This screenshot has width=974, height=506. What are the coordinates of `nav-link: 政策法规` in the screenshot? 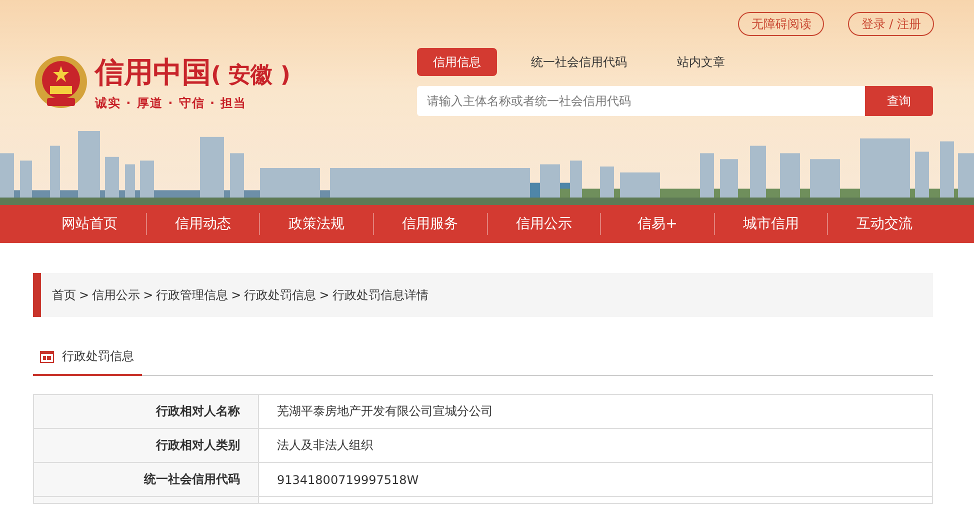 It's located at (316, 224).